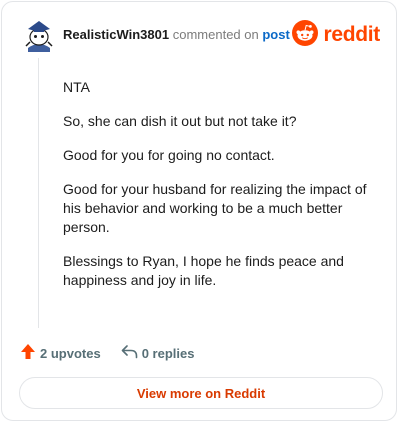 This screenshot has width=400, height=424. I want to click on reply-count: 0 replies, so click(168, 353).